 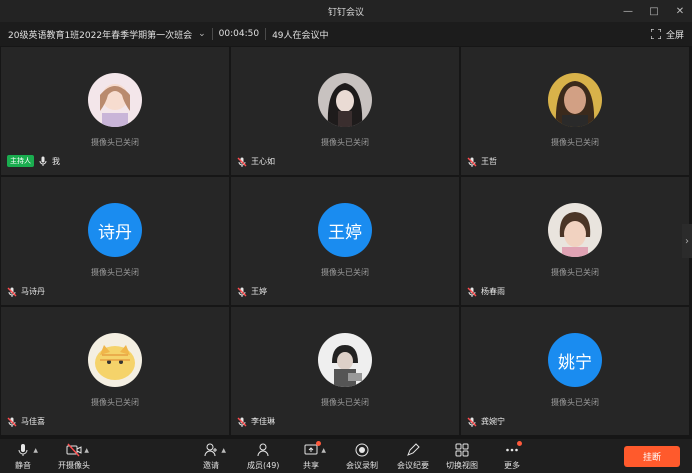 I want to click on invite-button: ▲ 邀请, so click(x=214, y=456).